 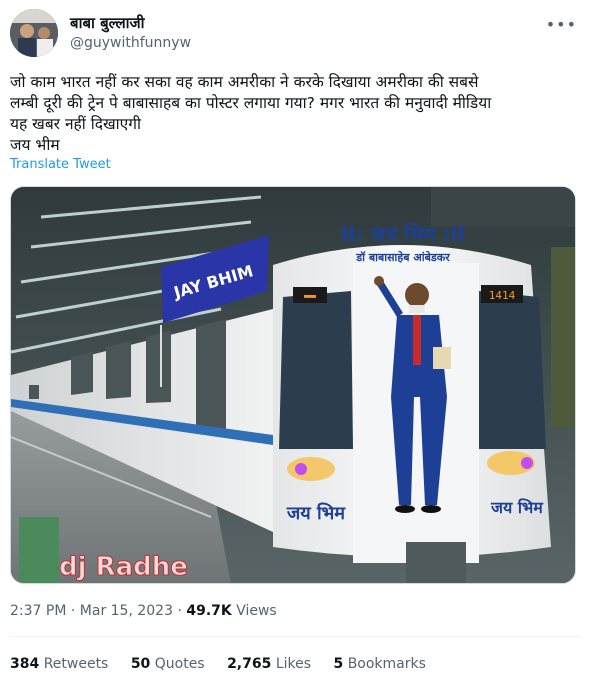 I want to click on author-display-name: बाबा बुल्लाजी, so click(x=107, y=23).